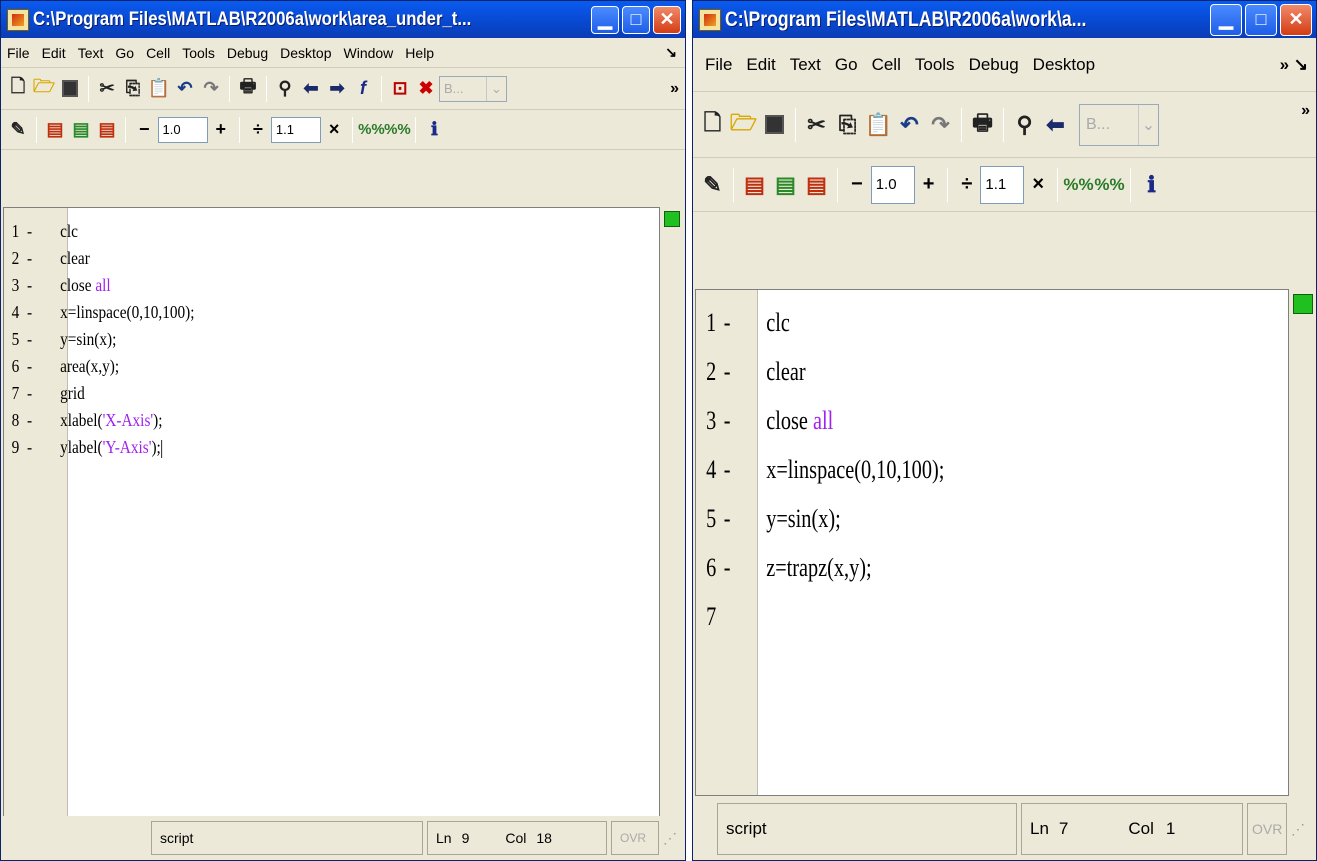 Image resolution: width=1317 pixels, height=861 pixels. What do you see at coordinates (282, 420) in the screenshot?
I see `code-line: 8- xlabel('X-Axis');` at bounding box center [282, 420].